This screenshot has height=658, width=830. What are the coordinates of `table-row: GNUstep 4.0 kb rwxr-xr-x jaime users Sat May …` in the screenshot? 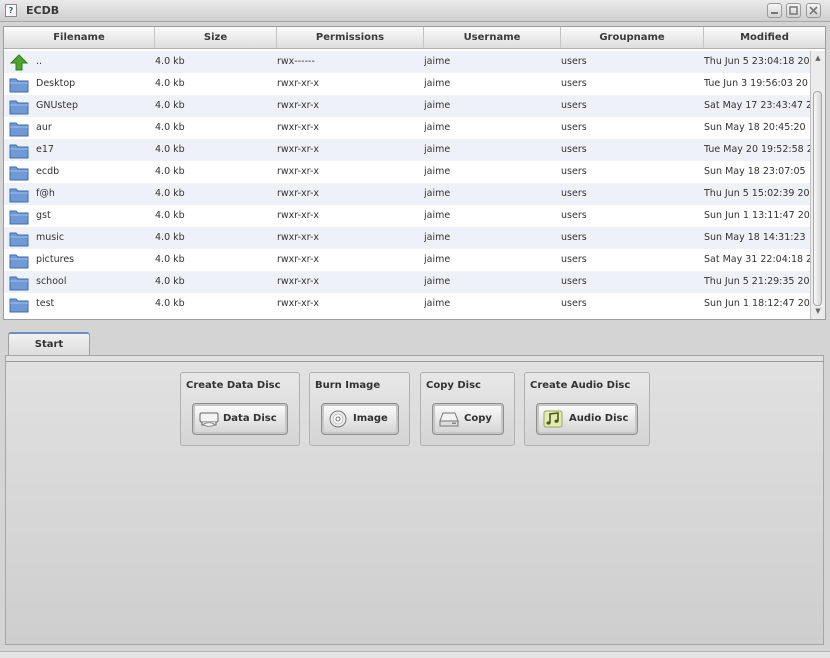 It's located at (407, 106).